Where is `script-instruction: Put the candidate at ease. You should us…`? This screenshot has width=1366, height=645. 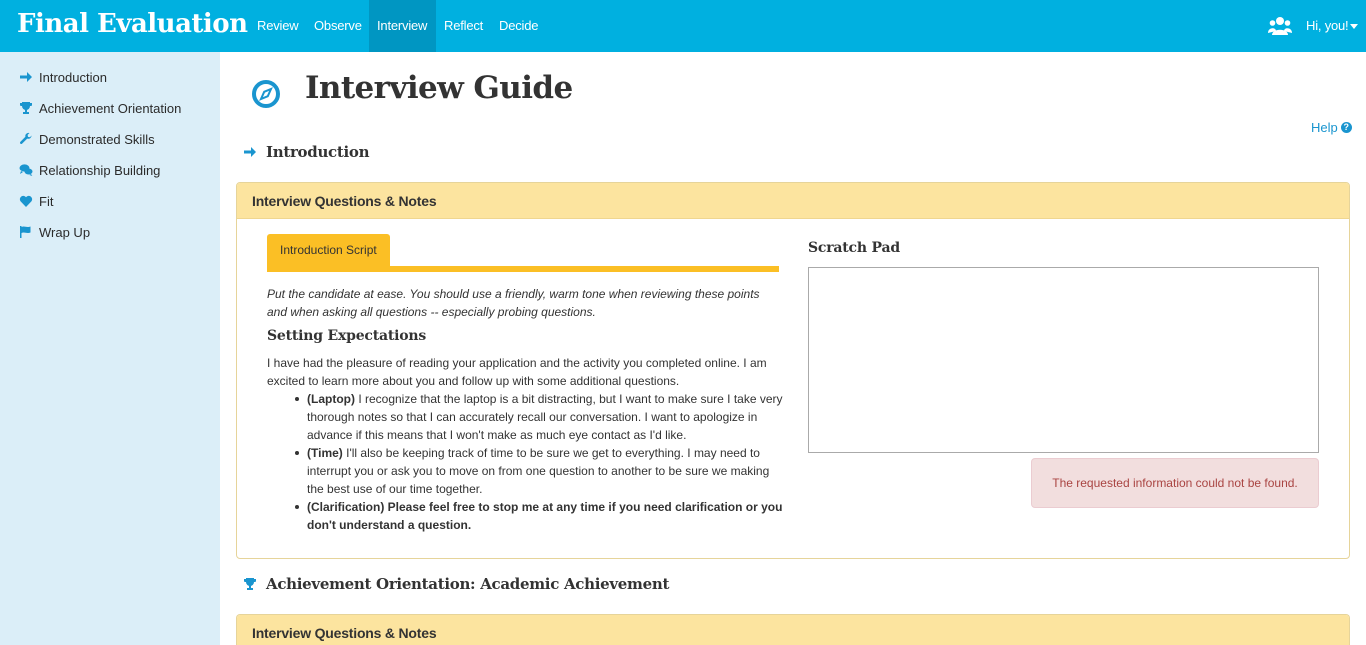 script-instruction: Put the candidate at ease. You should us… is located at coordinates (513, 303).